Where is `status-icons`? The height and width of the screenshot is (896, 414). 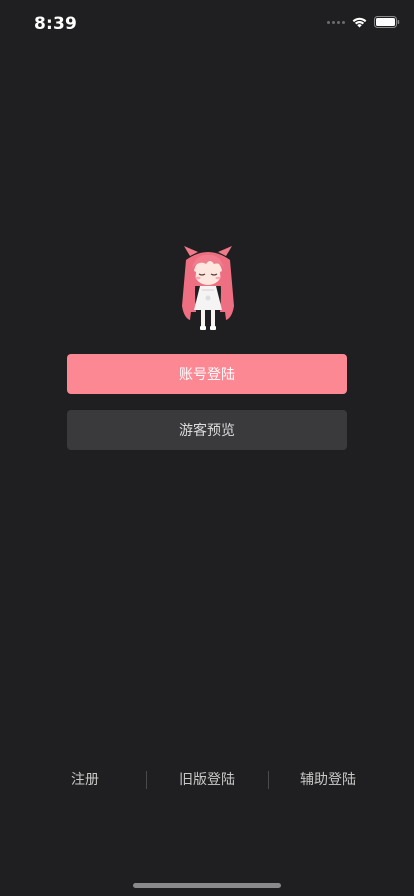 status-icons is located at coordinates (363, 22).